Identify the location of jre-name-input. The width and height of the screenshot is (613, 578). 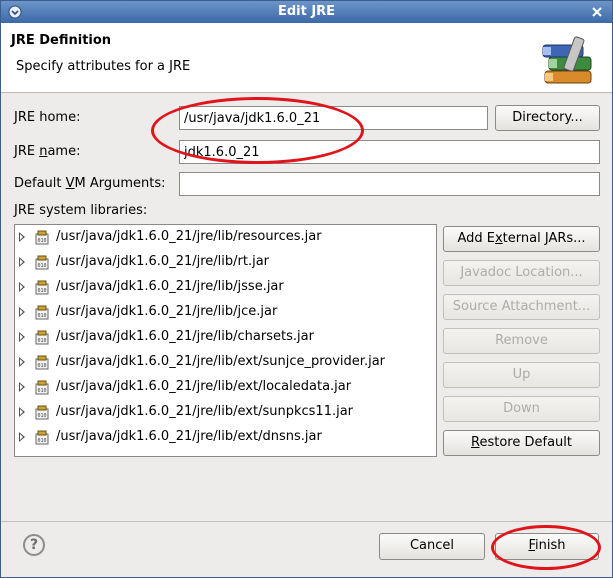
(389, 152).